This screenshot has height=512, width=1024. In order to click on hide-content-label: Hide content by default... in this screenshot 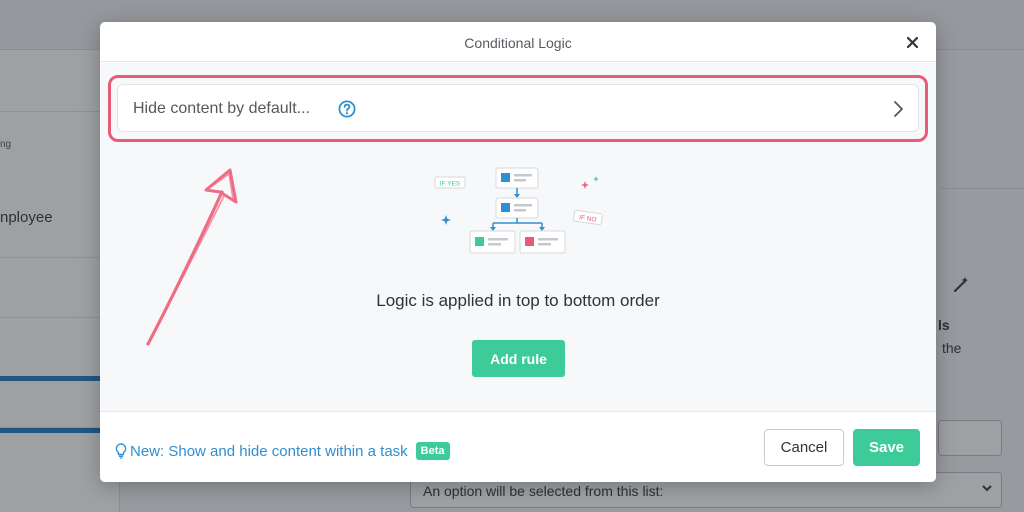, I will do `click(221, 108)`.